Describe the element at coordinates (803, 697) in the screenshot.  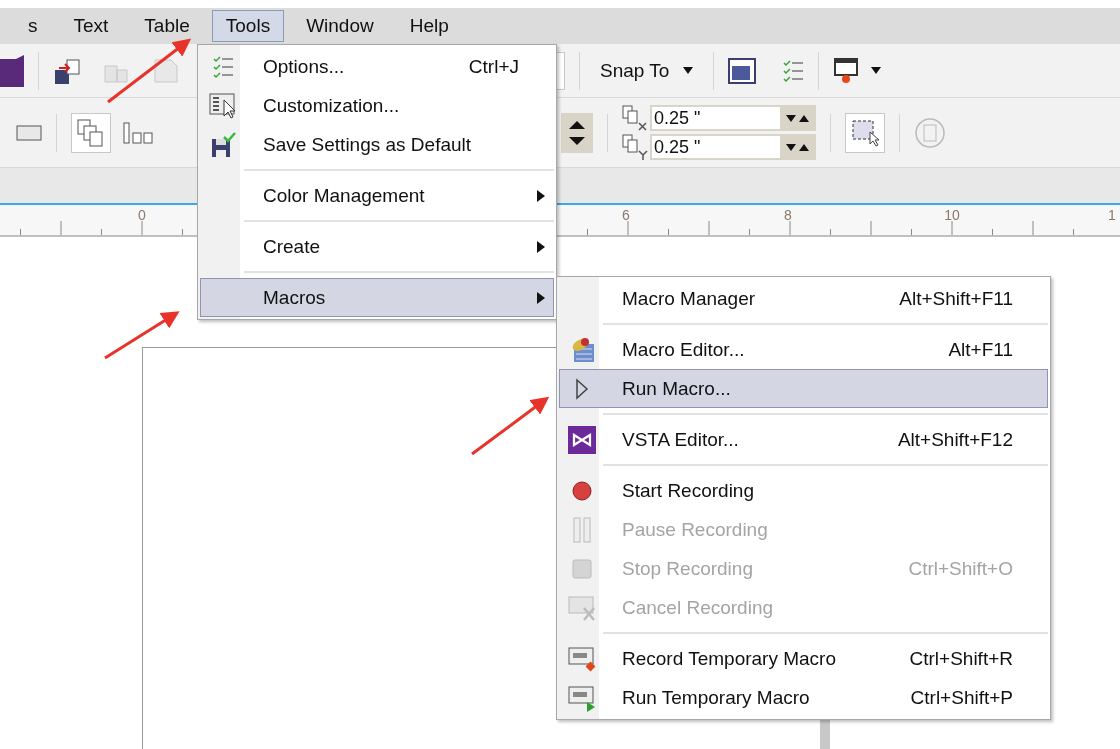
I see `menu-item: Run Temporary Macro Ctrl+Shift+P` at that location.